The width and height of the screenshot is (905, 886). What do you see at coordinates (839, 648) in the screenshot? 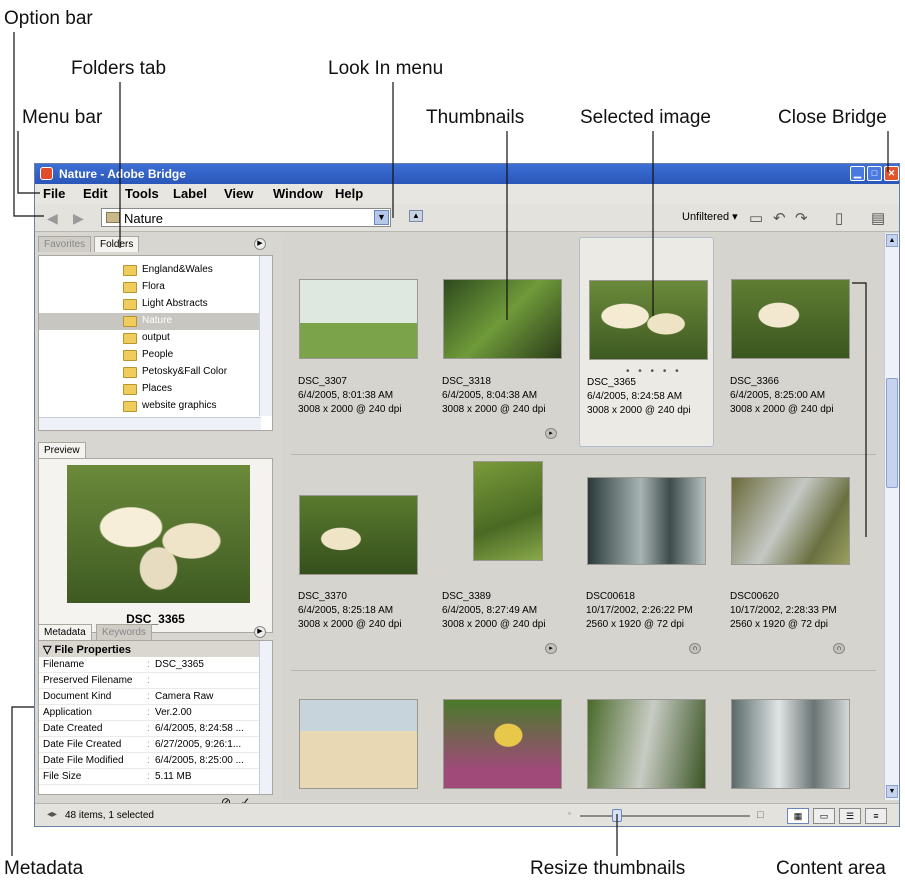
I see `lock-badge-icon: ∩` at bounding box center [839, 648].